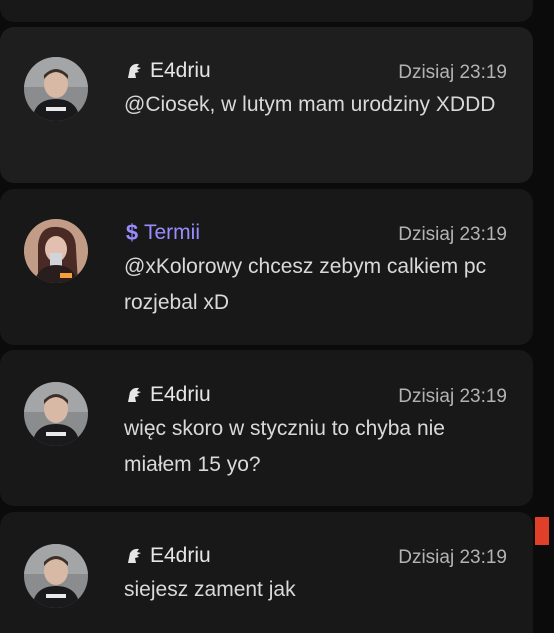 The image size is (554, 633). I want to click on dollar-icon: $, so click(132, 232).